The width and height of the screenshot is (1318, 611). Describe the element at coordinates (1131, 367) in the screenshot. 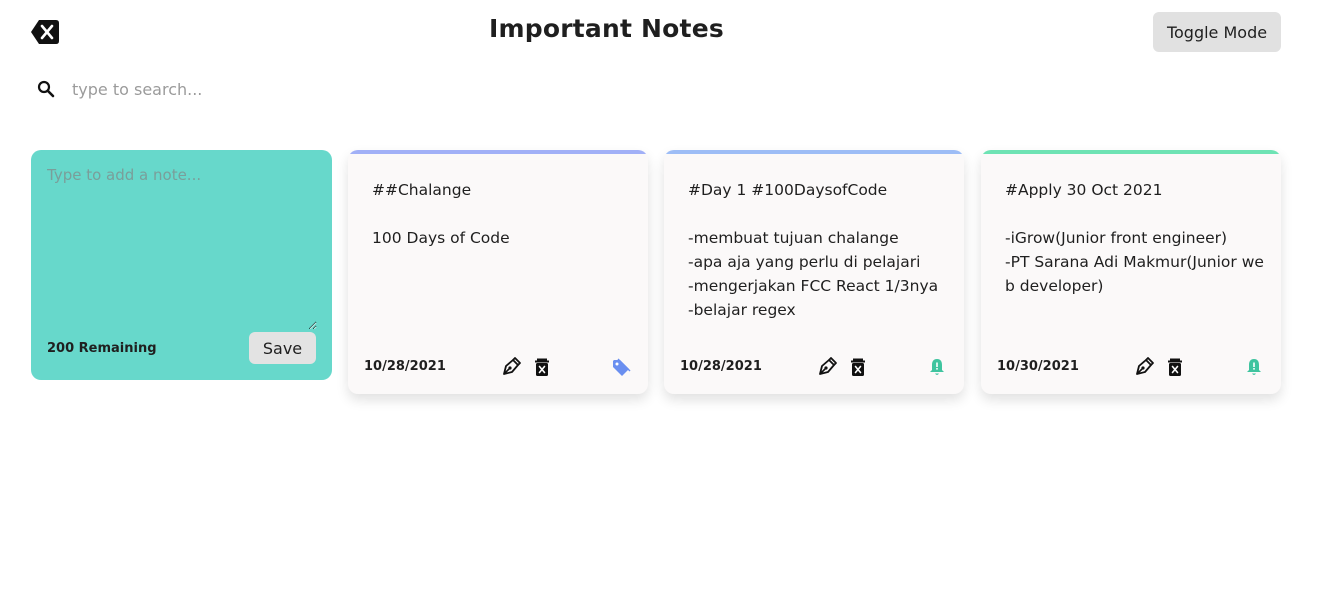

I see `note-footer: 10/30/2021` at that location.